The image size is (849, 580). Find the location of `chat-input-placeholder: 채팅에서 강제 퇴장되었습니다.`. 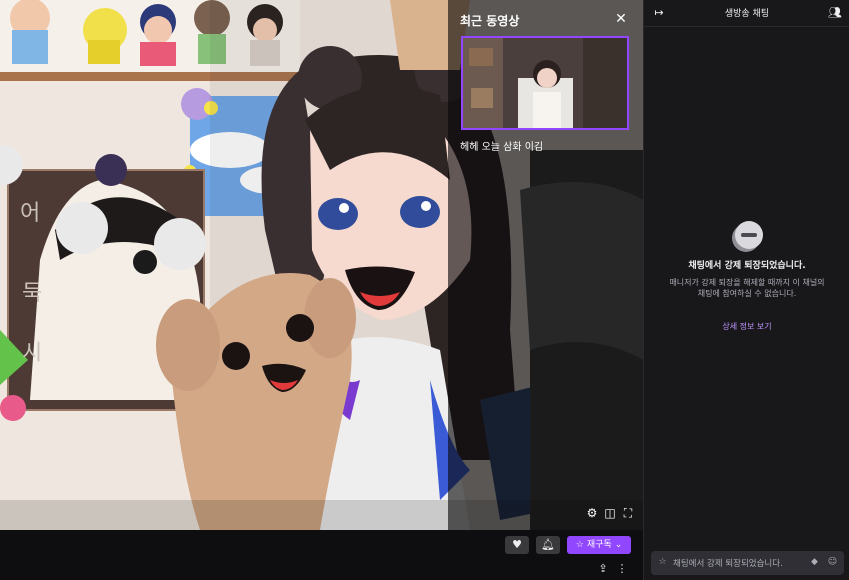

chat-input-placeholder: 채팅에서 강제 퇴장되었습니다. is located at coordinates (728, 564).